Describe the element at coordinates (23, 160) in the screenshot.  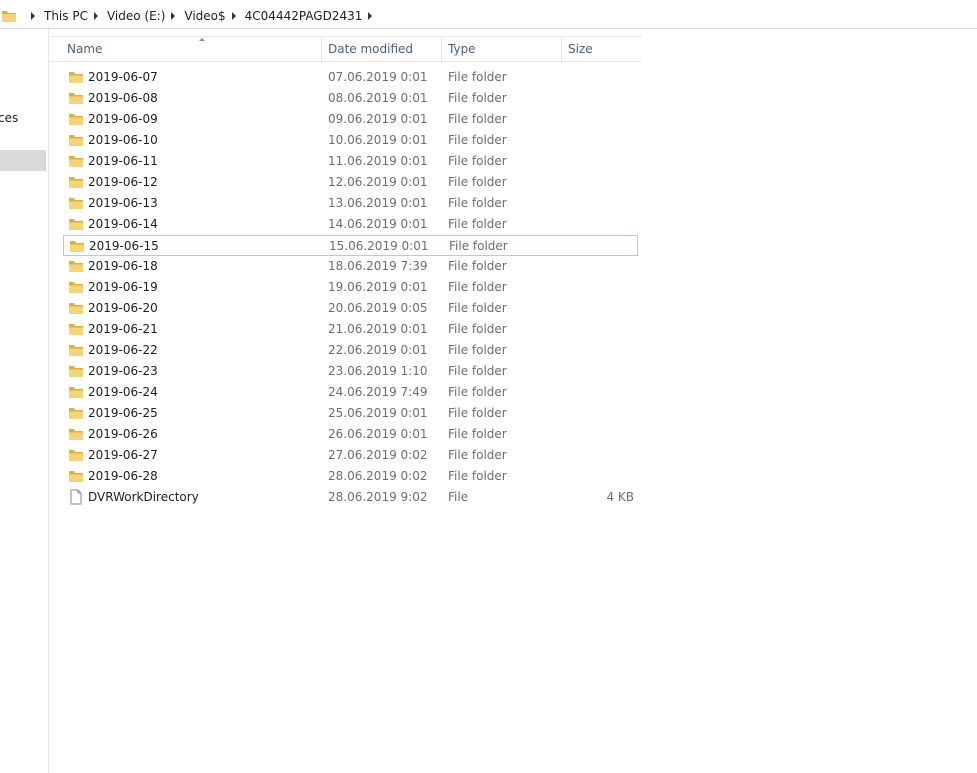
I see `nav-item-selected` at that location.